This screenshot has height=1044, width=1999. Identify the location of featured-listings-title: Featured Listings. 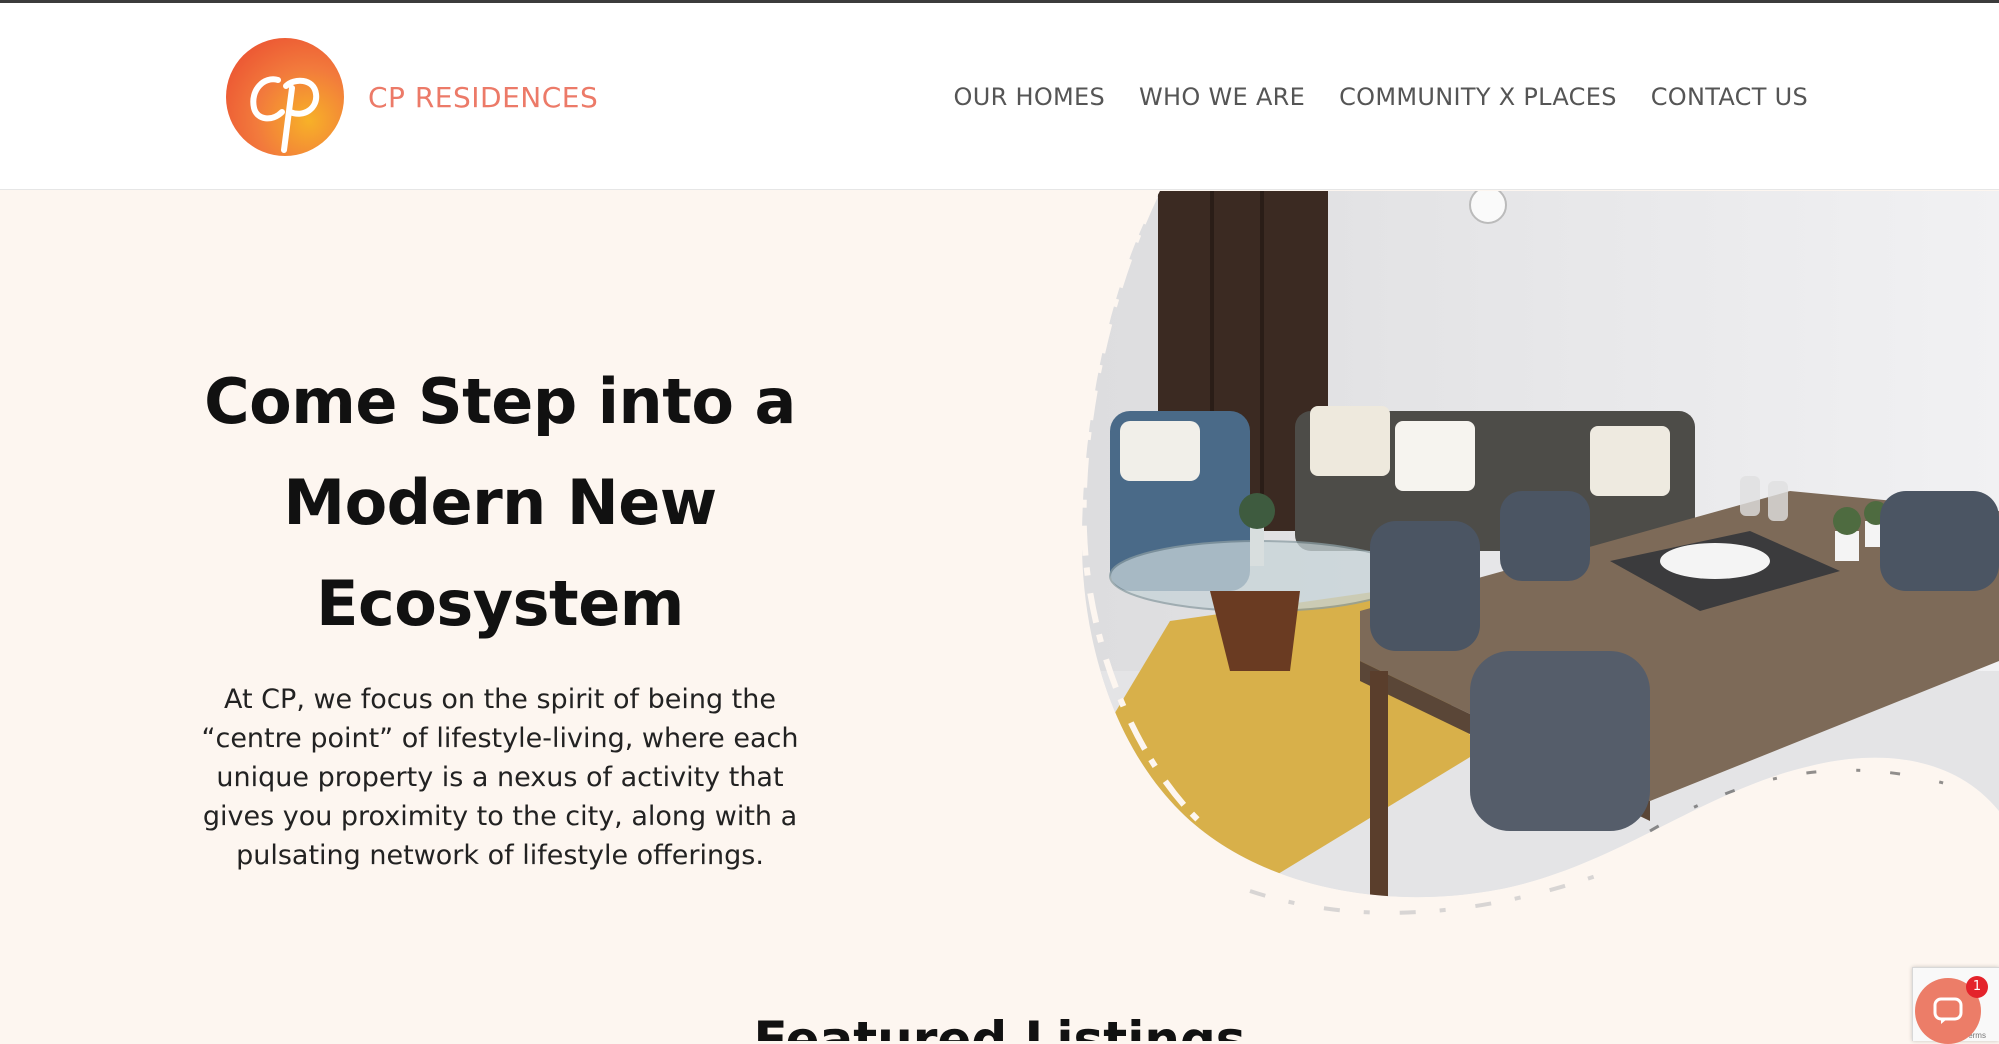
(999, 1026).